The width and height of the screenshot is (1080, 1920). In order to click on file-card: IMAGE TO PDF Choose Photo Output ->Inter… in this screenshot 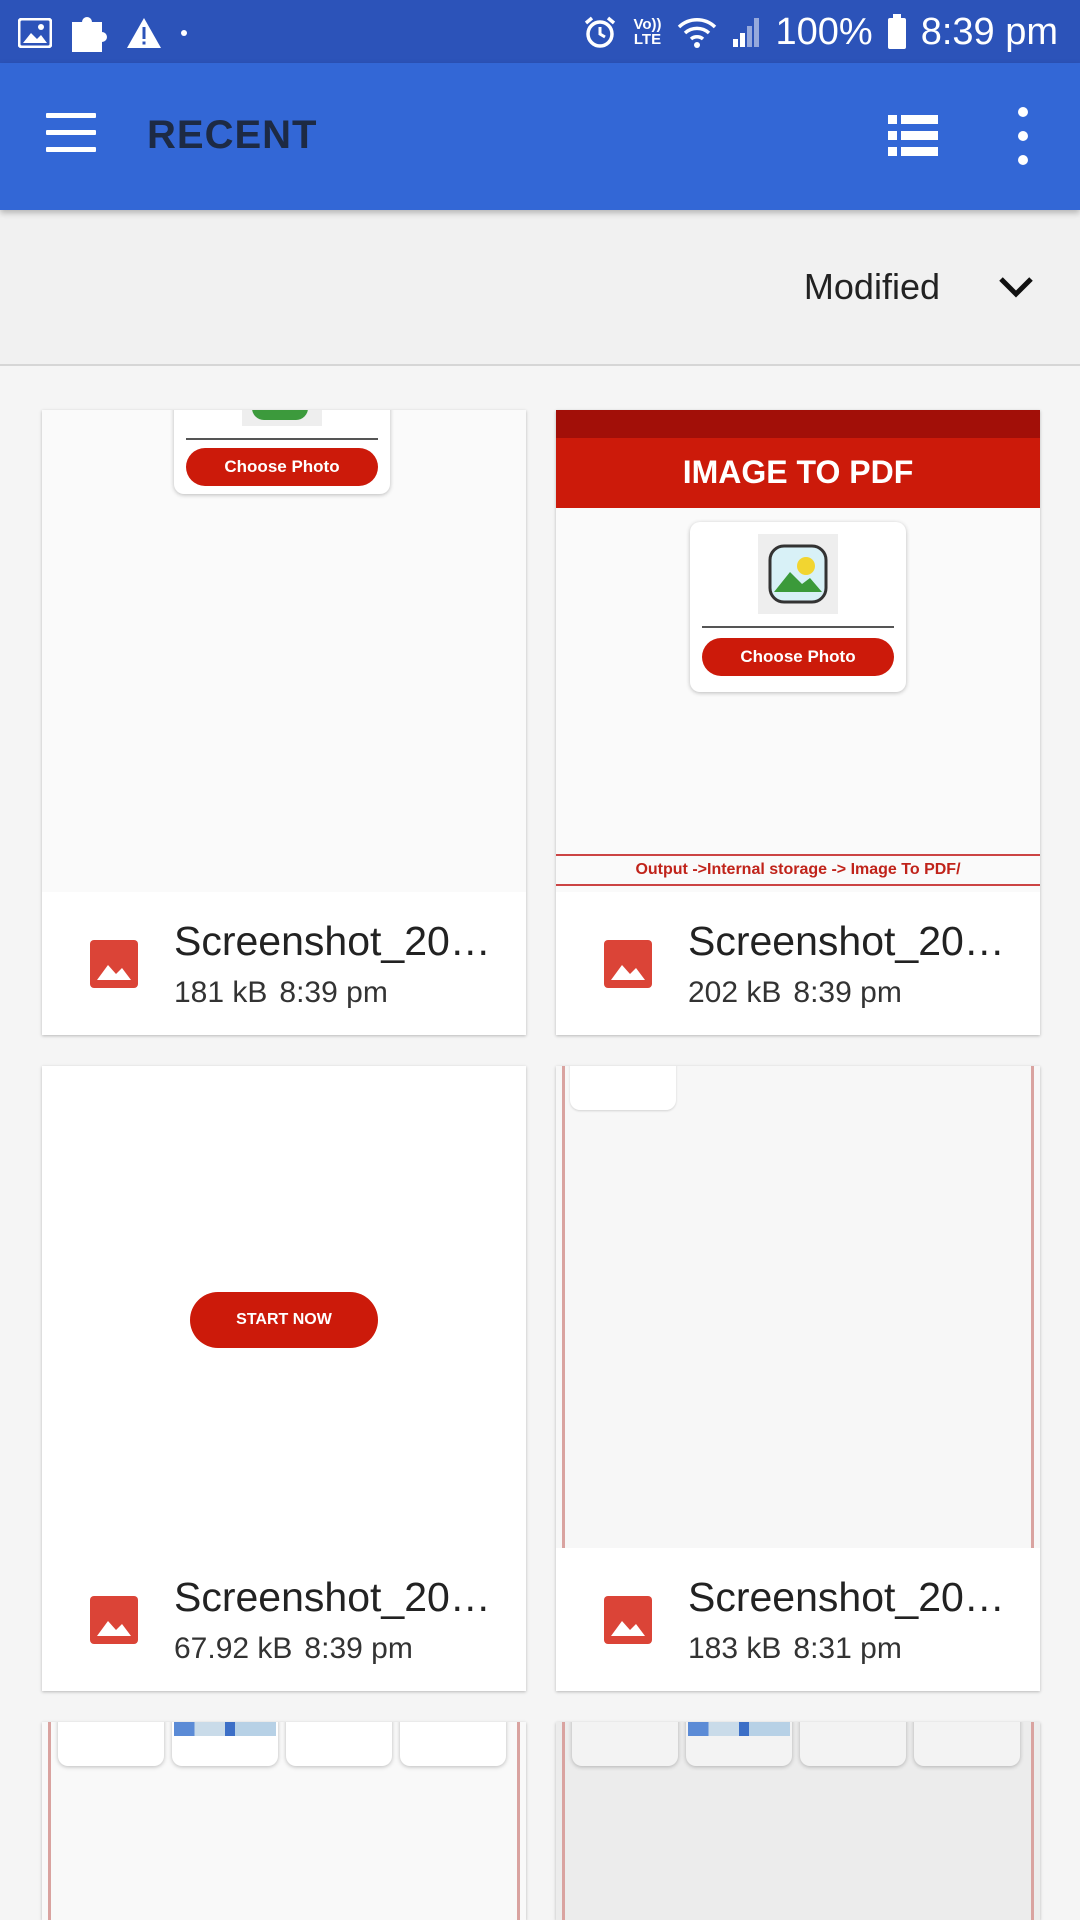, I will do `click(798, 722)`.